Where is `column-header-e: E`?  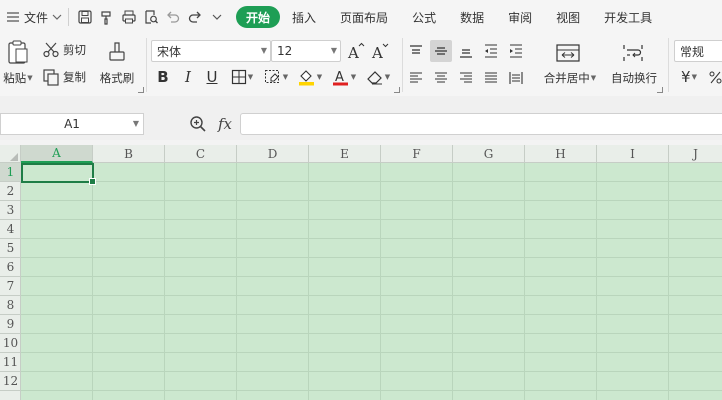 column-header-e: E is located at coordinates (345, 154).